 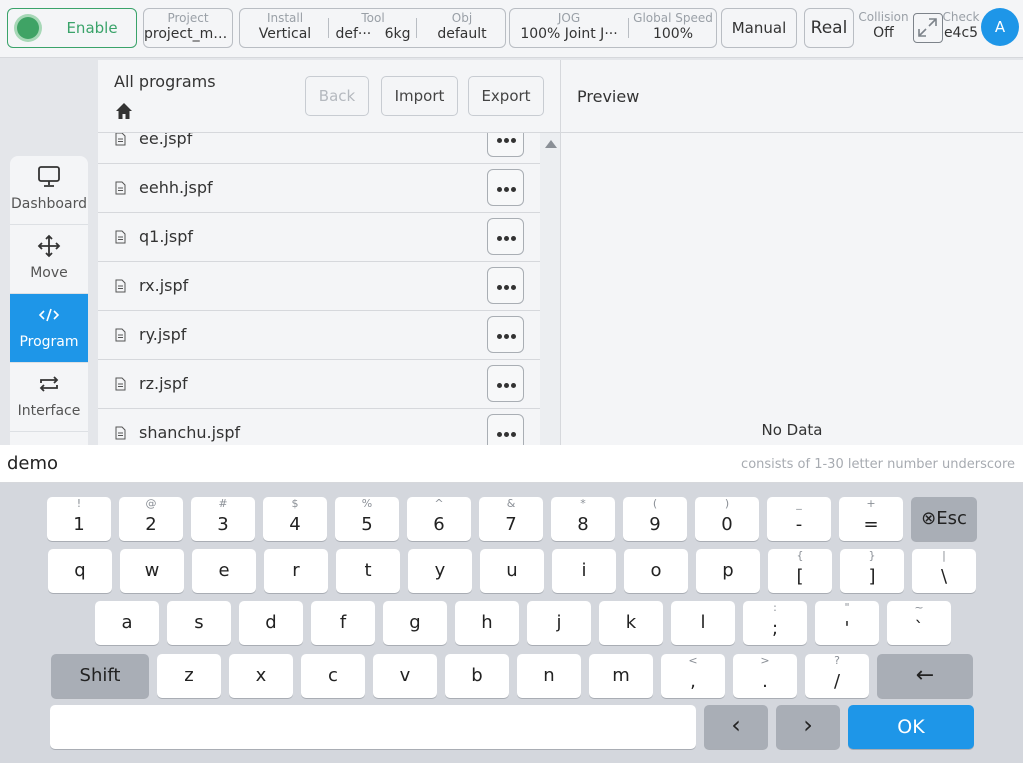 What do you see at coordinates (911, 727) in the screenshot?
I see `ok-button: OK` at bounding box center [911, 727].